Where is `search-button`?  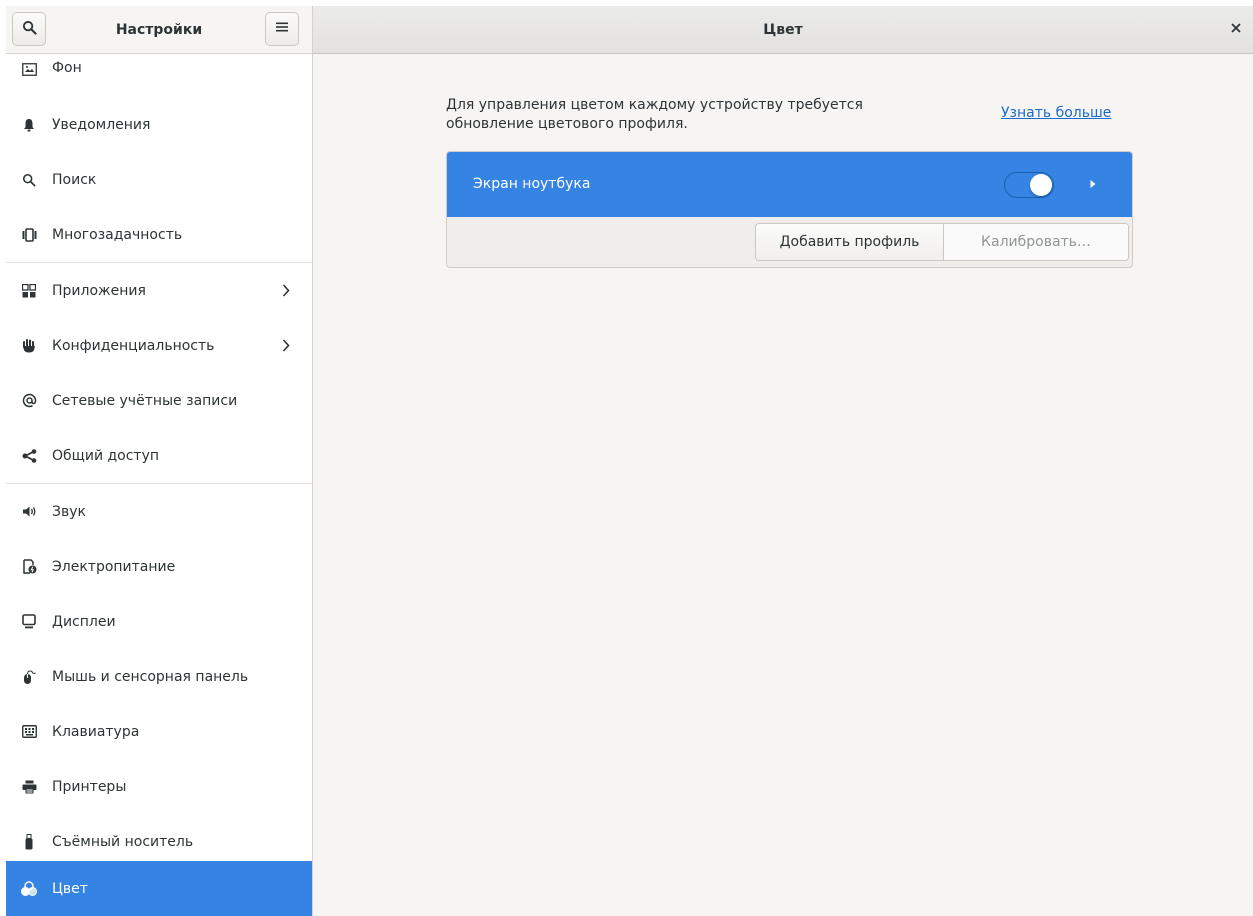
search-button is located at coordinates (29, 29).